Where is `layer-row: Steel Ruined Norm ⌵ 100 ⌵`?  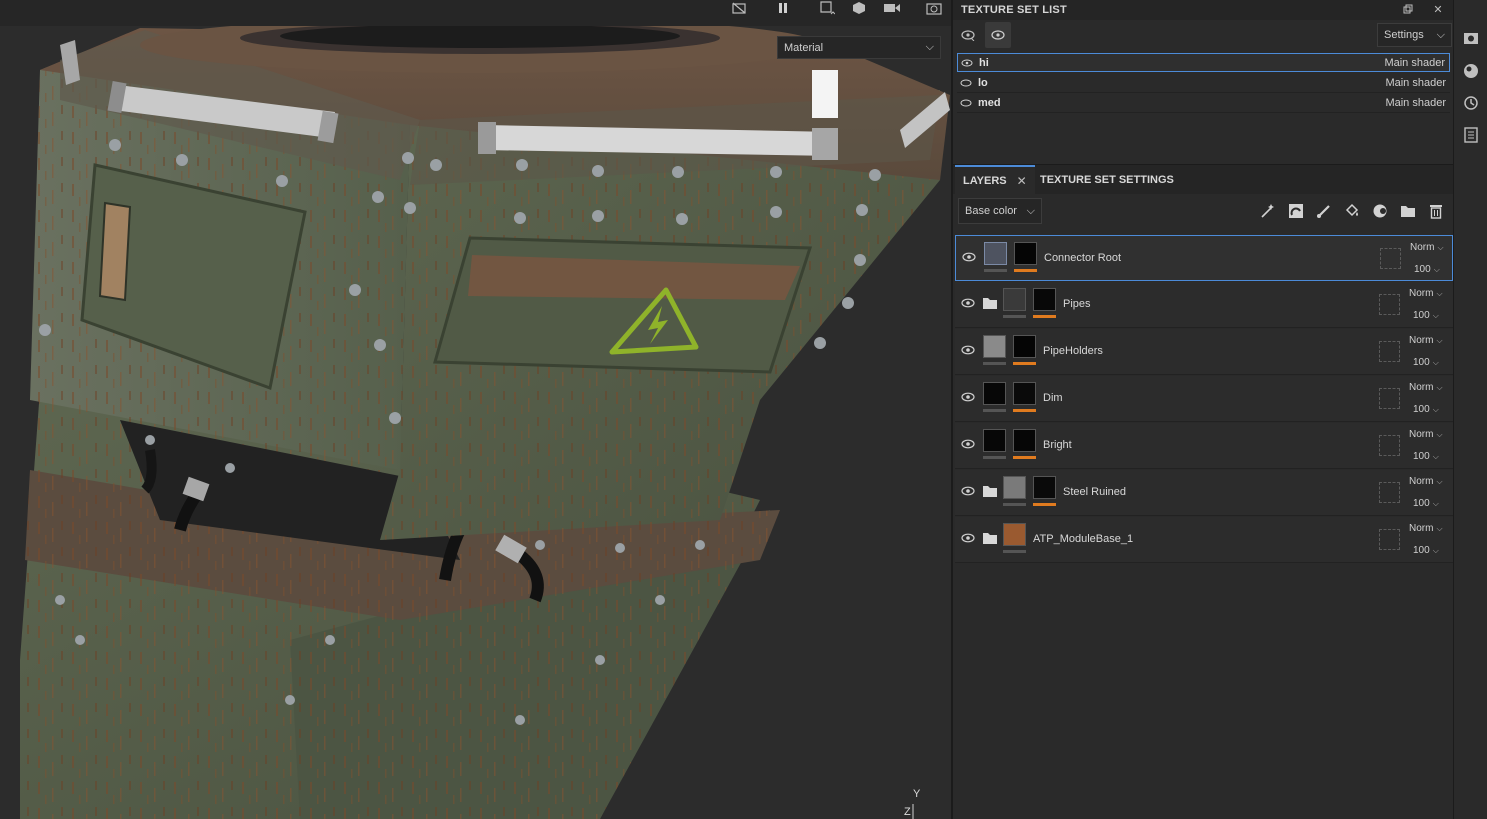 layer-row: Steel Ruined Norm ⌵ 100 ⌵ is located at coordinates (1204, 493).